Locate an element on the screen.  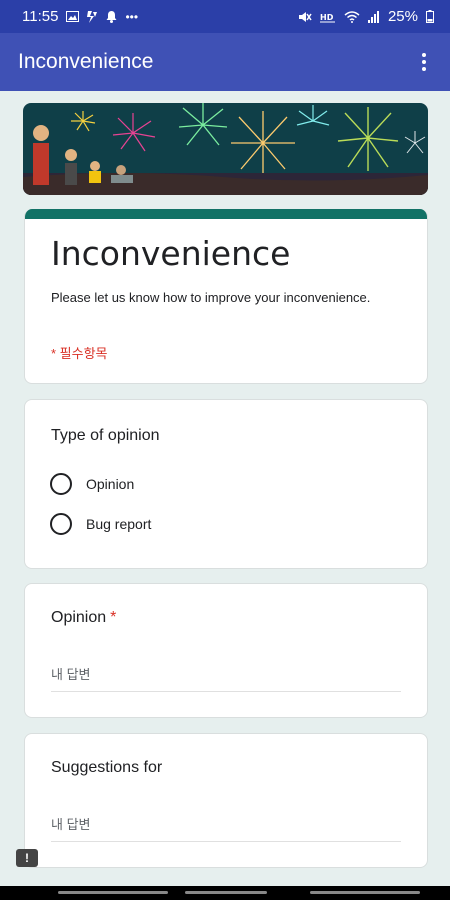
suggestions-card: Suggestions for 내 답변 is located at coordinates (226, 800).